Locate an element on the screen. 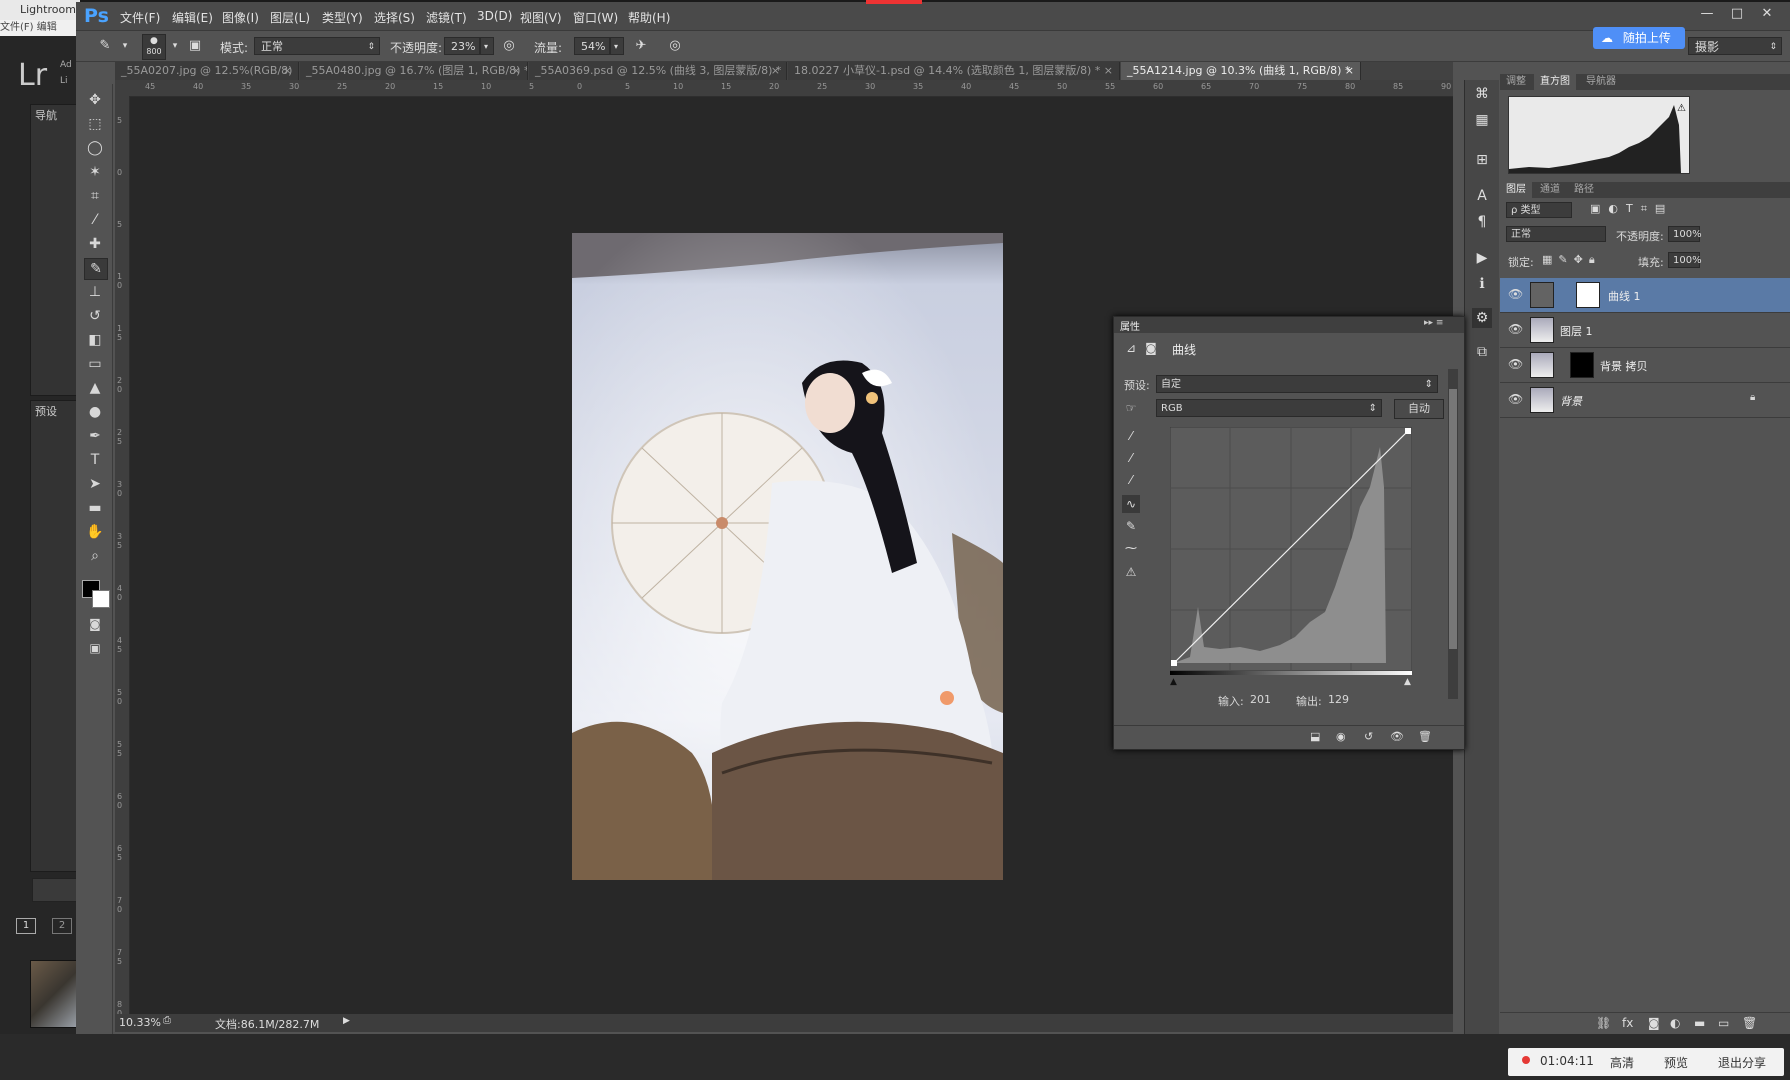  delete-adjustment-icon: 🗑︎ is located at coordinates (1425, 736).